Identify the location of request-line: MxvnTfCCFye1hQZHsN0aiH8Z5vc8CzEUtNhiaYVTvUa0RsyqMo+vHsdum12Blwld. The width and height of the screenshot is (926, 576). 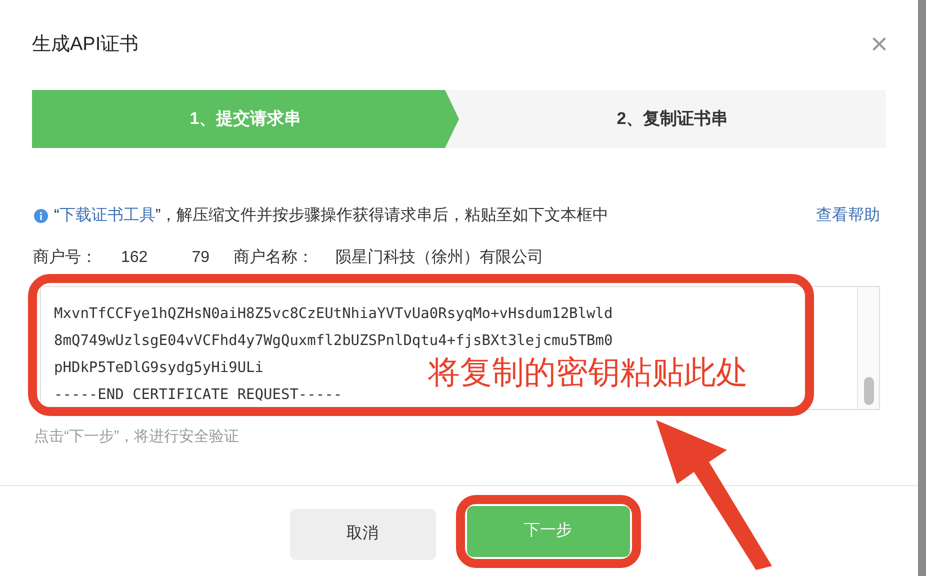
(333, 314).